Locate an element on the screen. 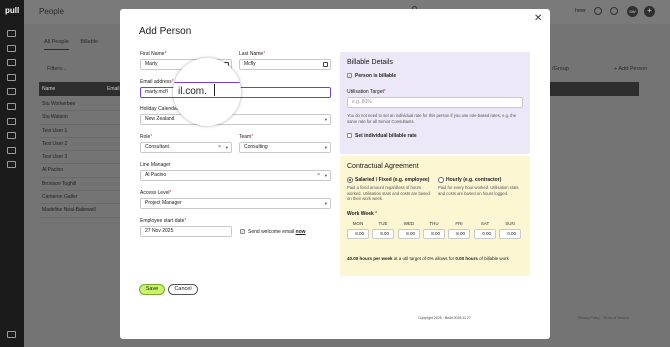 This screenshot has width=670, height=347. group-button: /Group is located at coordinates (560, 69).